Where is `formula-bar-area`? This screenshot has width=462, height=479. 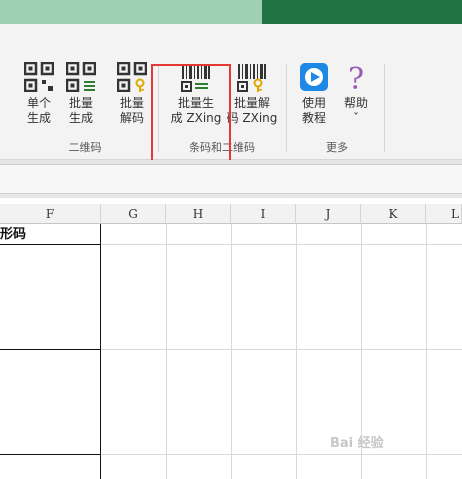 formula-bar-area is located at coordinates (231, 179).